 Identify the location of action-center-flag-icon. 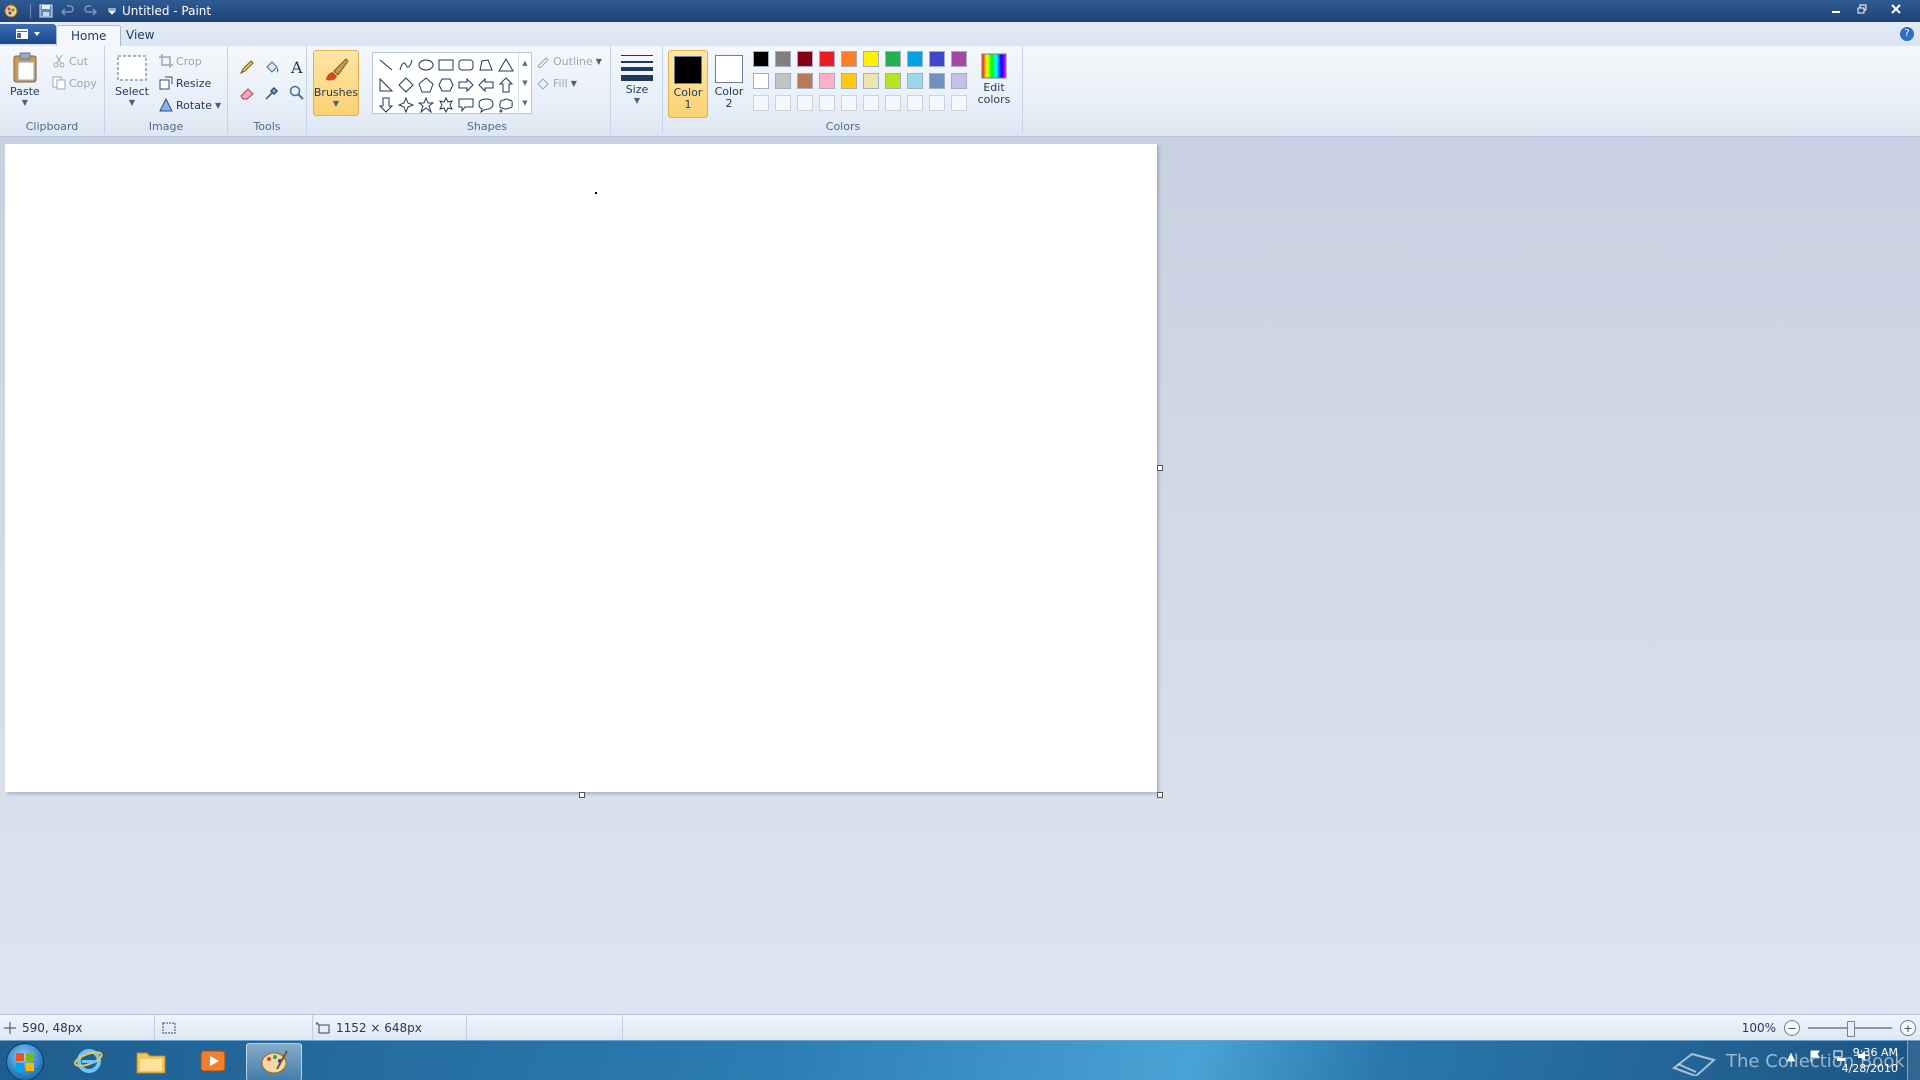
(1815, 1056).